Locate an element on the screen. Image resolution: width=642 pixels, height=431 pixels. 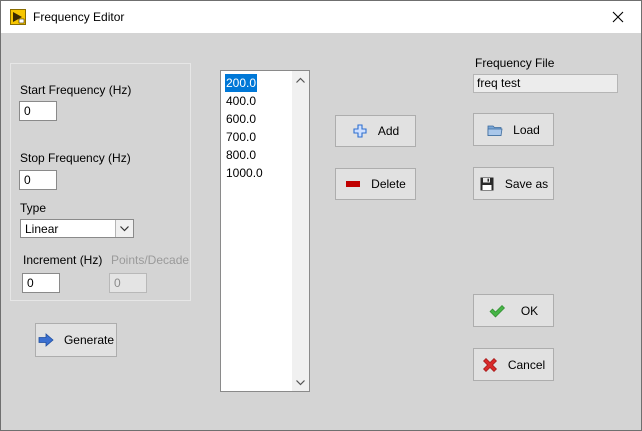
list-item-label: 800.0 is located at coordinates (241, 155).